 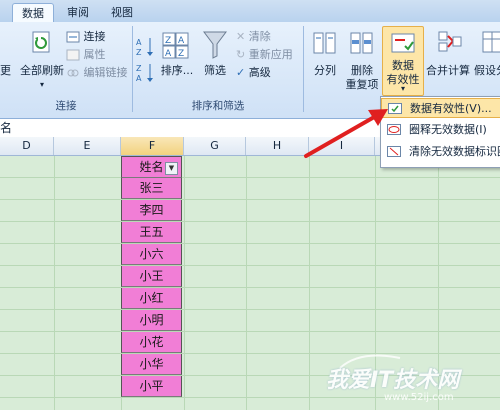 I want to click on edit-links-button: 编辑链接, so click(x=97, y=72).